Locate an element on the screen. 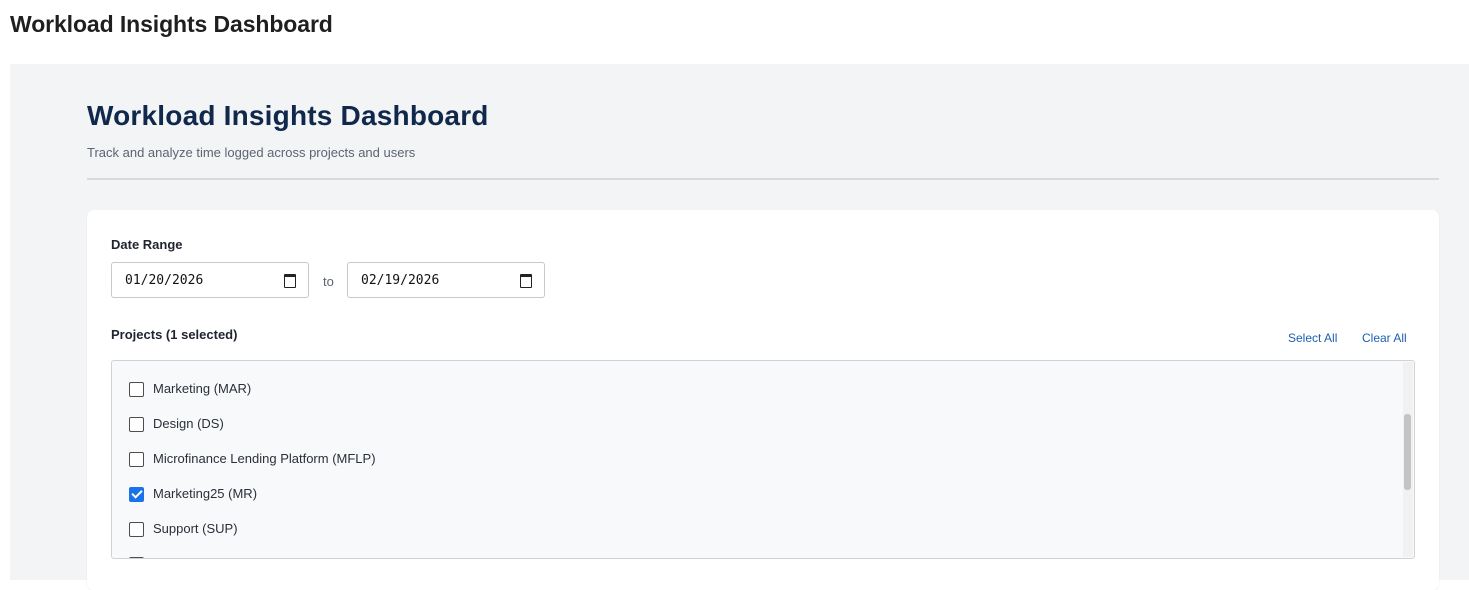  project-checkbox-checked is located at coordinates (136, 494).